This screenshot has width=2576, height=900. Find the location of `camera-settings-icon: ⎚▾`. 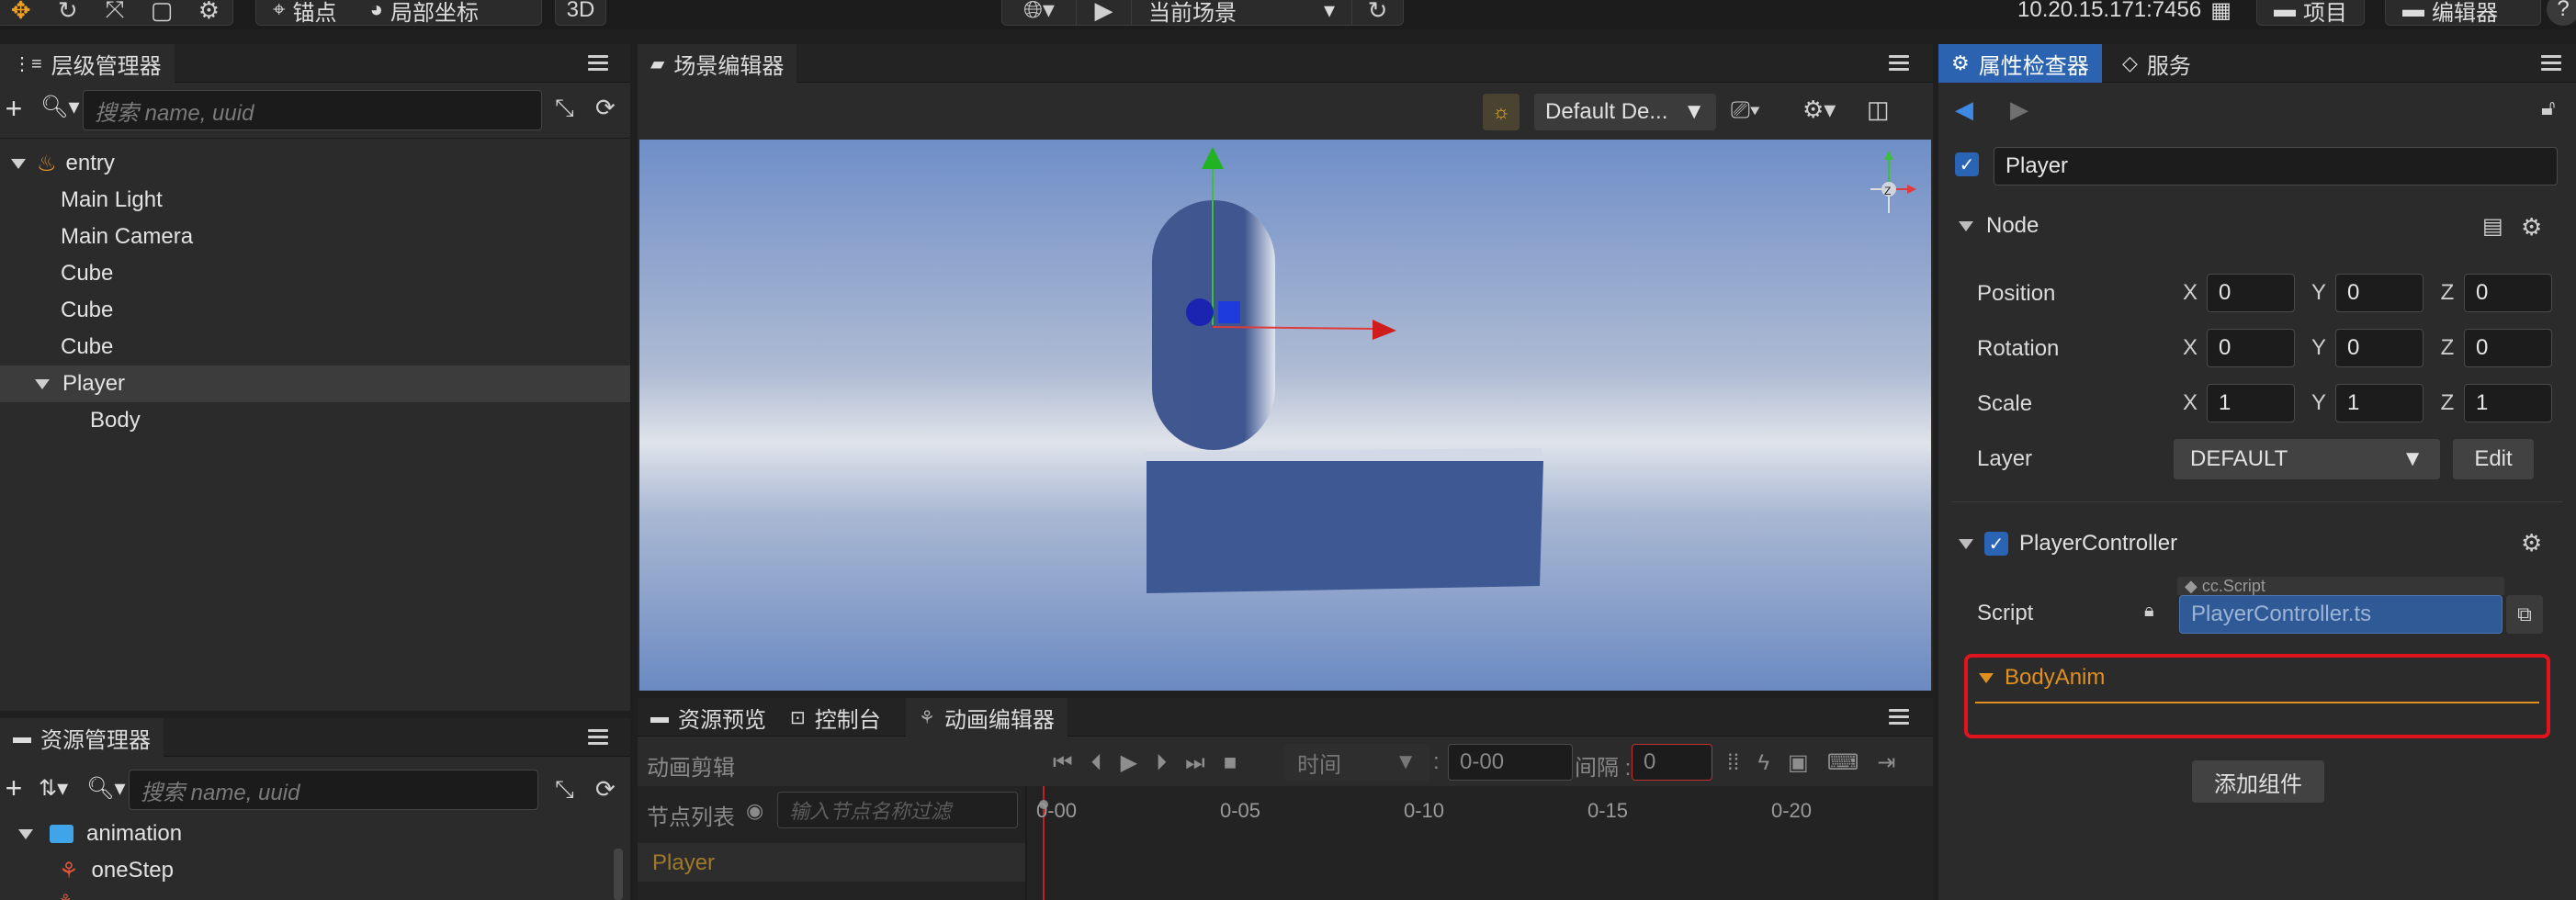

camera-settings-icon: ⎚▾ is located at coordinates (1745, 110).